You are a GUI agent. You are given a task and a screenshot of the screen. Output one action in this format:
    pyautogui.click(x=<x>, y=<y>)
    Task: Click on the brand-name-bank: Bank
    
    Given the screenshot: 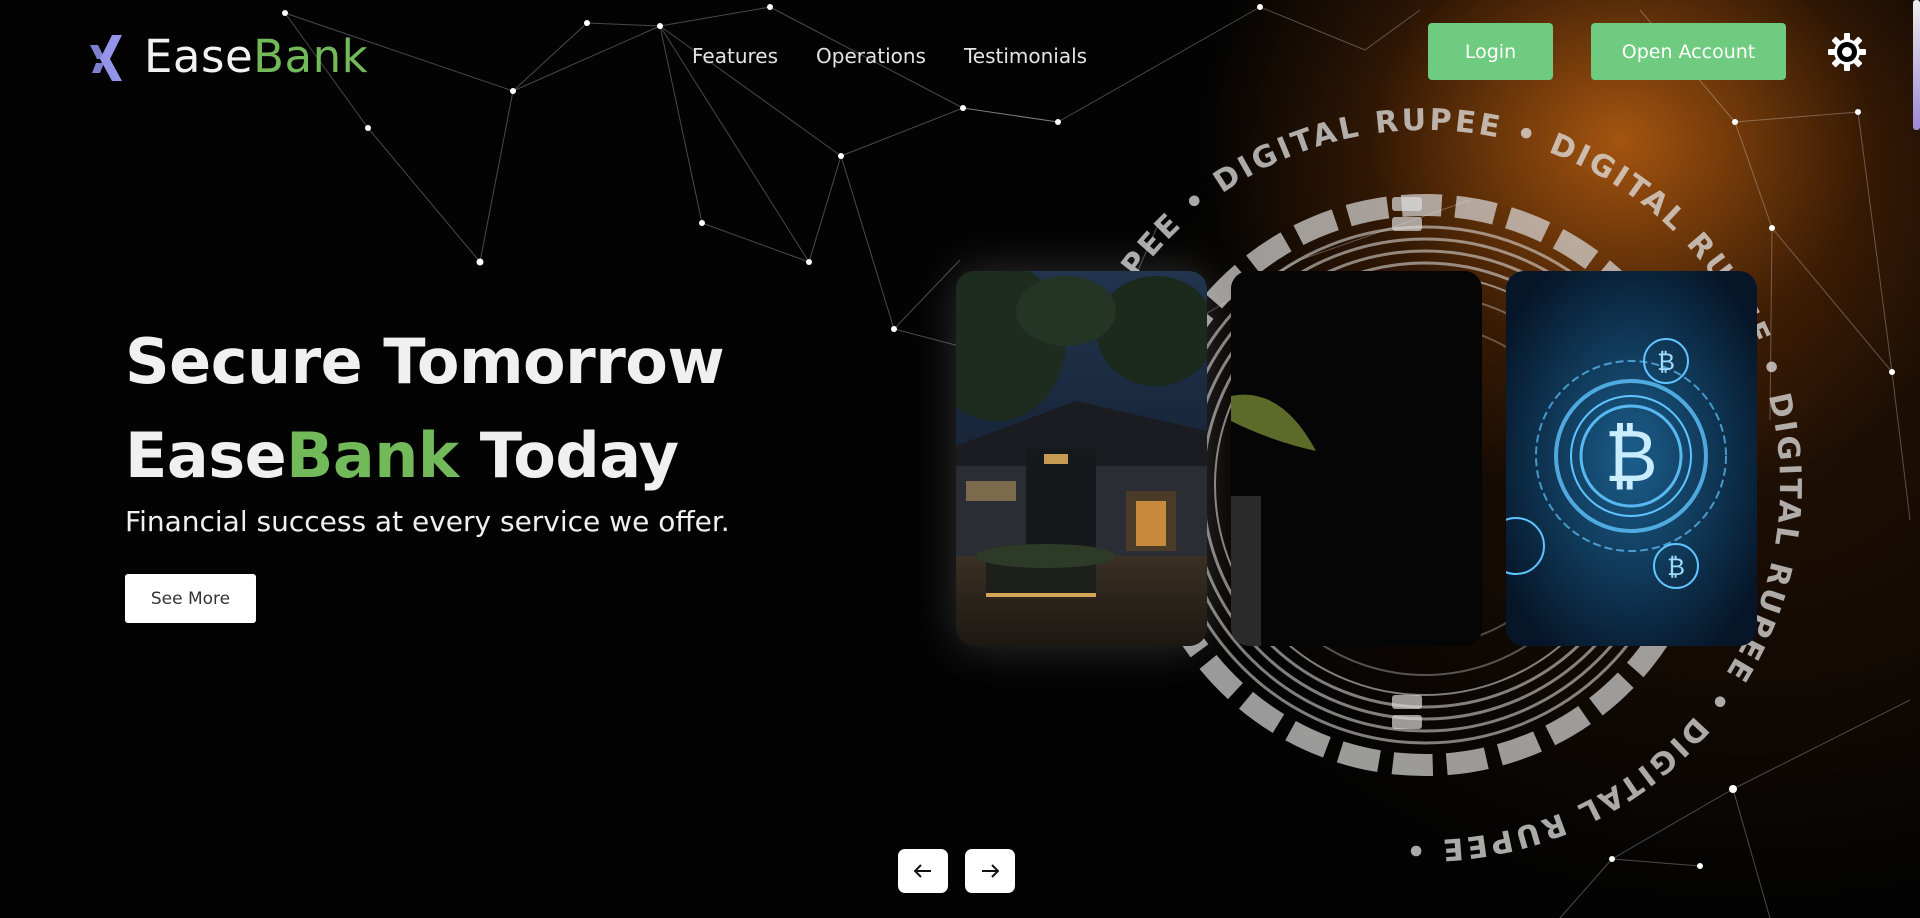 What is the action you would take?
    pyautogui.click(x=311, y=56)
    